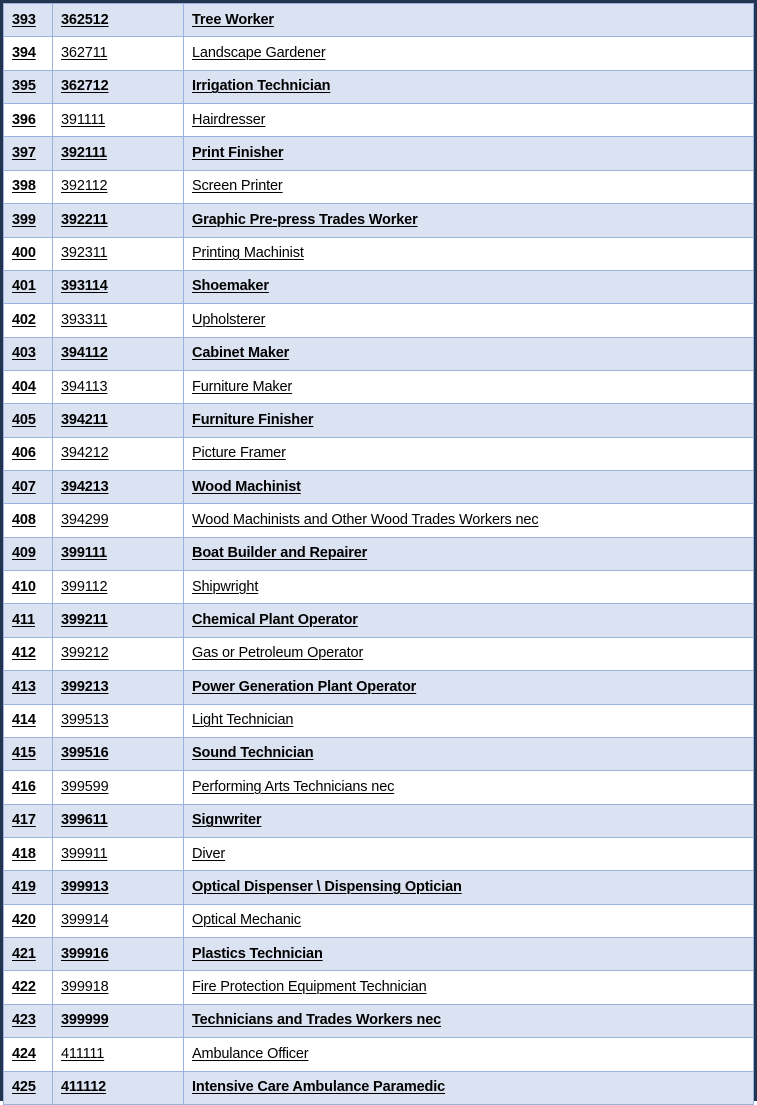 This screenshot has width=757, height=1105. I want to click on table-row: 416 399599 Performing Arts Technicians nec, so click(378, 787).